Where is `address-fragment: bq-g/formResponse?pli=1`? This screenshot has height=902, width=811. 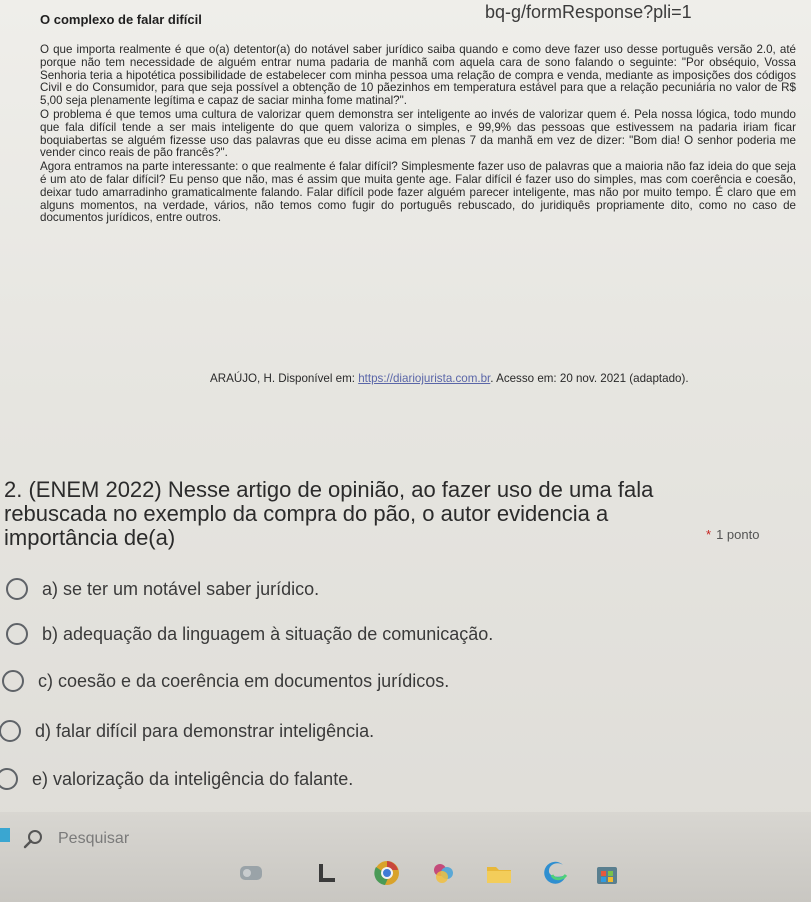
address-fragment: bq-g/formResponse?pli=1 is located at coordinates (588, 12).